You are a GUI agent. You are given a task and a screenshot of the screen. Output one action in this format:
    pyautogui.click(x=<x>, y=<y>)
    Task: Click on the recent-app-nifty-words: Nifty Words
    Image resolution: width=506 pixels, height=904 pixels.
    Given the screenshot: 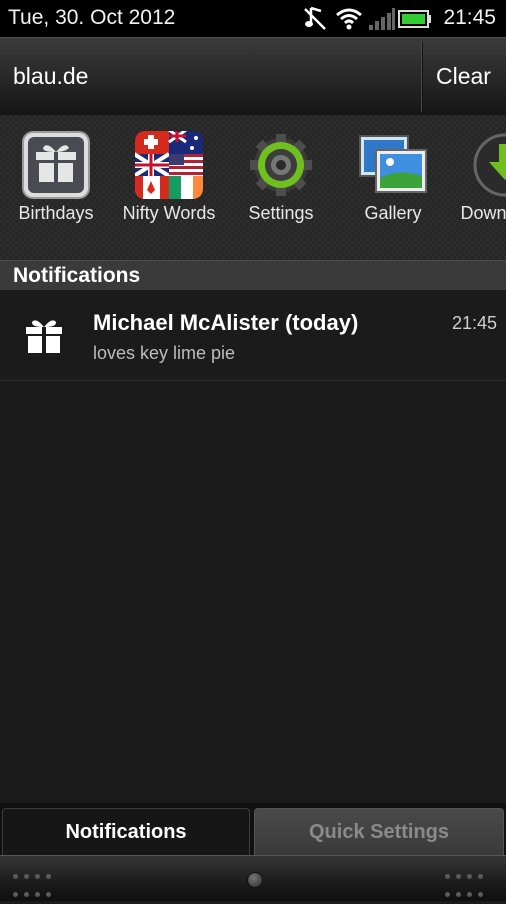 What is the action you would take?
    pyautogui.click(x=169, y=187)
    